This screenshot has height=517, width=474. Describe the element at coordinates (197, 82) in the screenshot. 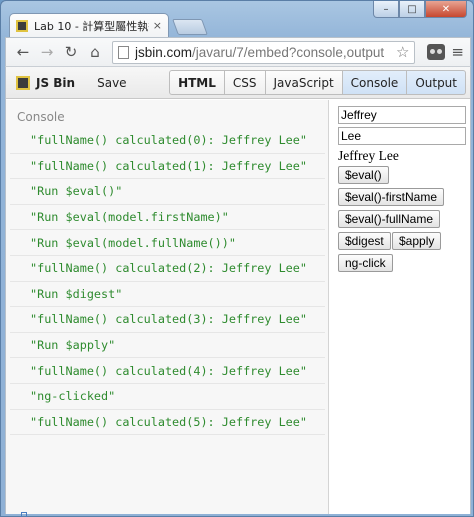

I see `tab-html: HTML` at that location.